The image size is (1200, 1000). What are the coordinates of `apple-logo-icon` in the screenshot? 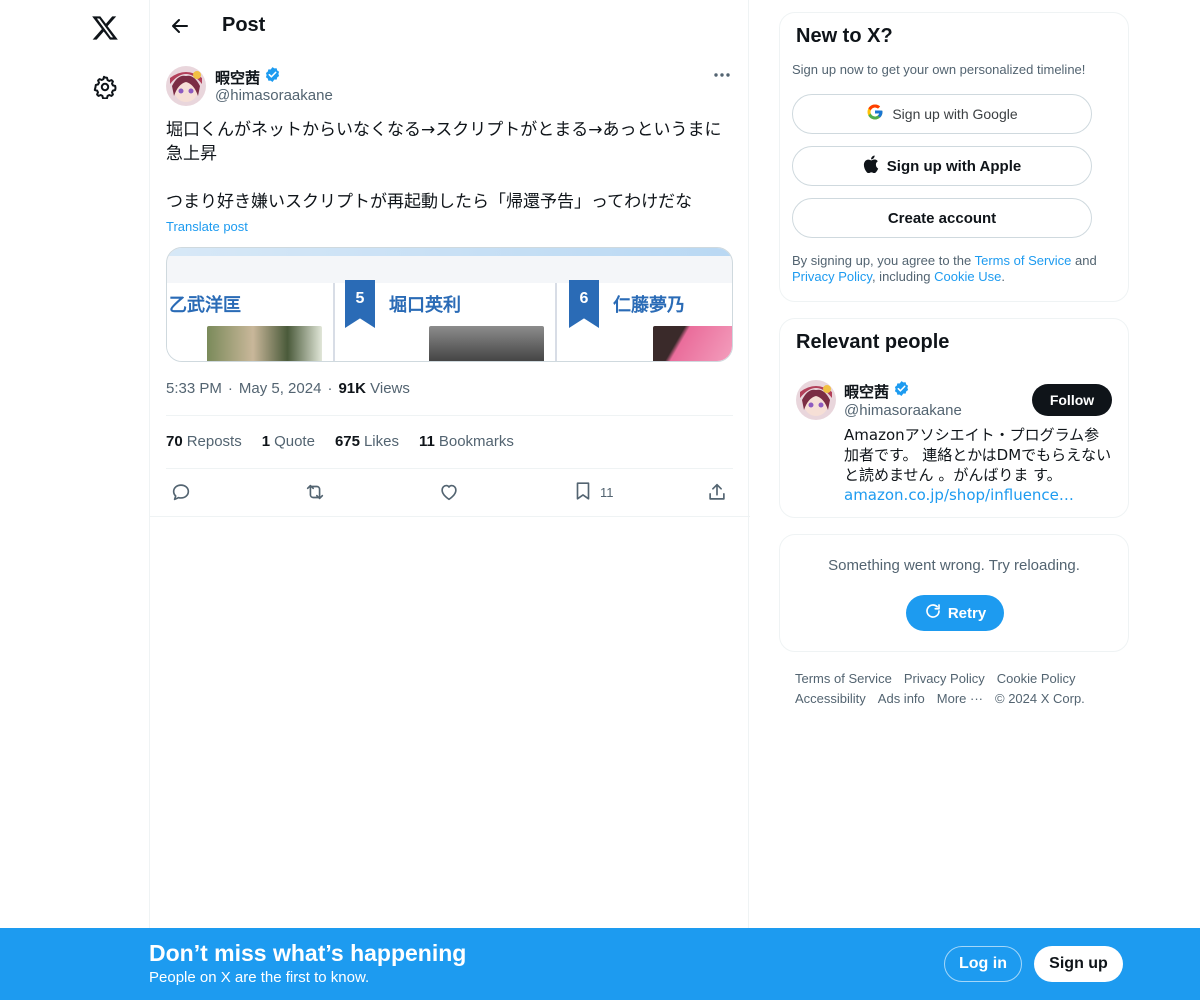 It's located at (871, 166).